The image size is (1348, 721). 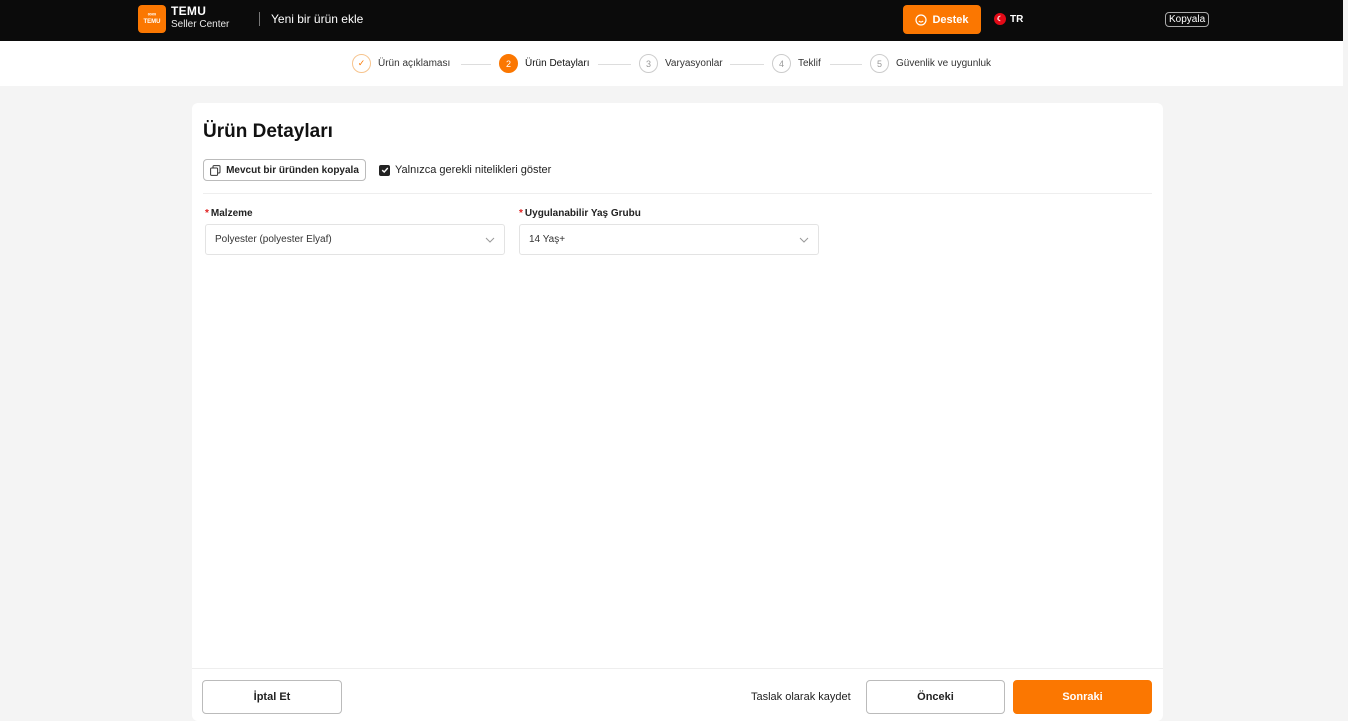 I want to click on section-divider, so click(x=677, y=193).